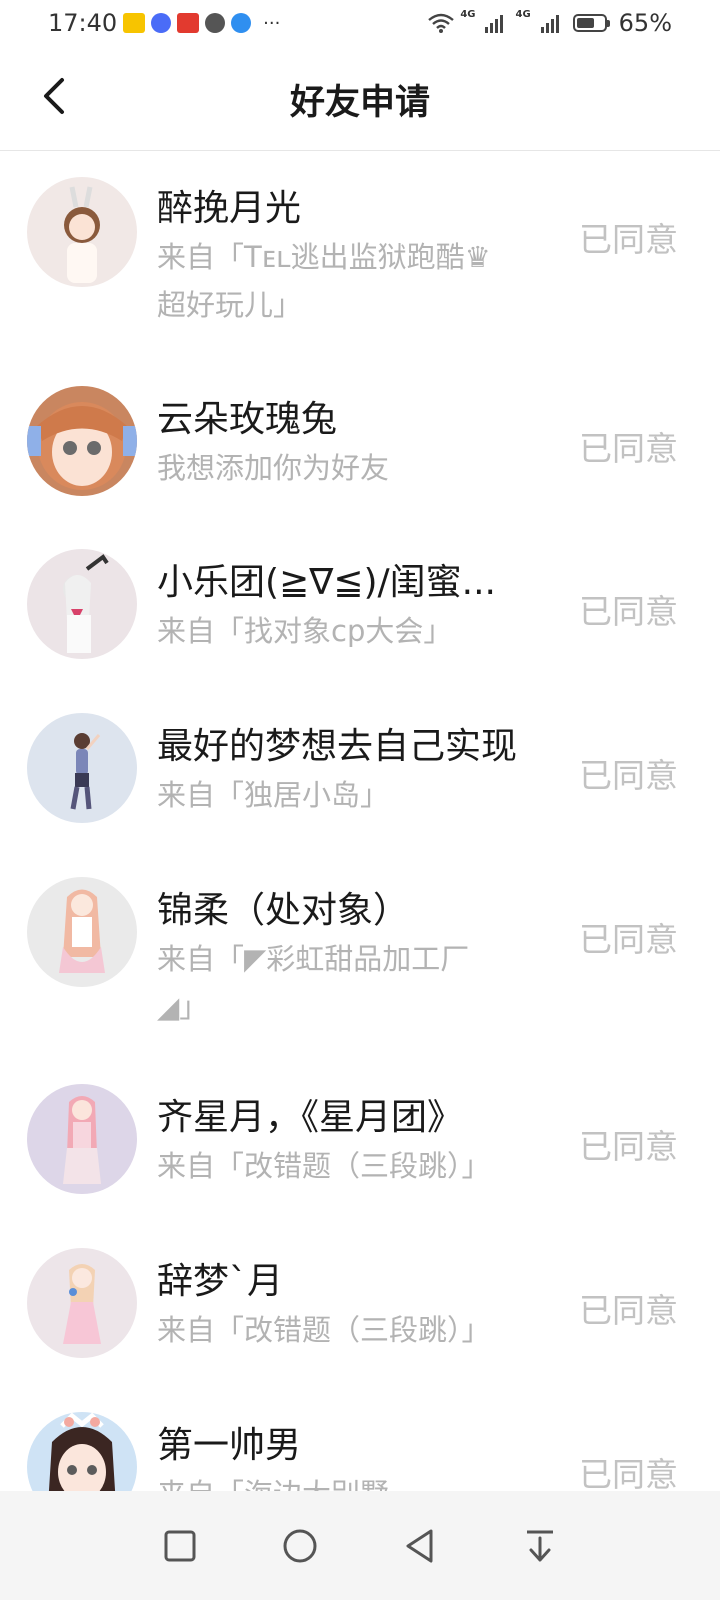  What do you see at coordinates (229, 1445) in the screenshot?
I see `friend-name: 第一帅男` at bounding box center [229, 1445].